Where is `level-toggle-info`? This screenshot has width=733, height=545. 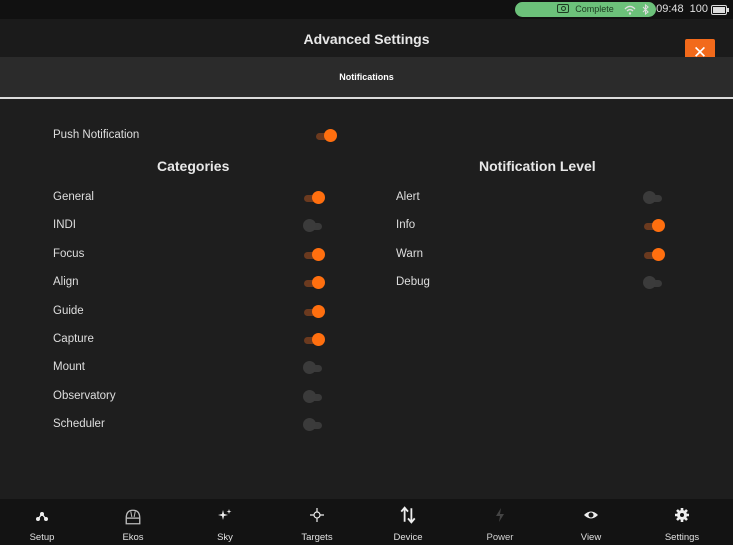 level-toggle-info is located at coordinates (654, 226).